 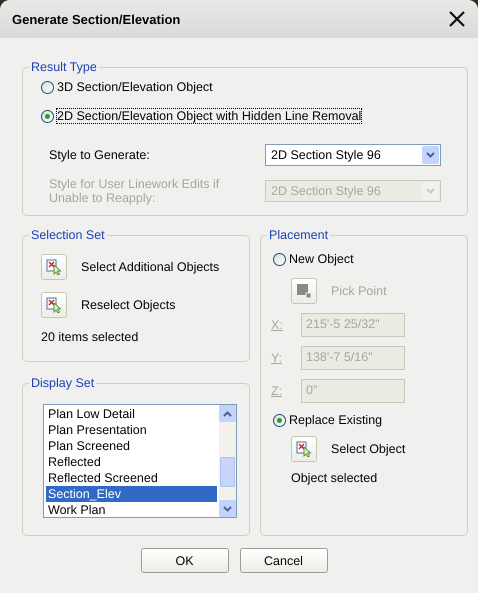 What do you see at coordinates (277, 391) in the screenshot?
I see `axis-label: Z:` at bounding box center [277, 391].